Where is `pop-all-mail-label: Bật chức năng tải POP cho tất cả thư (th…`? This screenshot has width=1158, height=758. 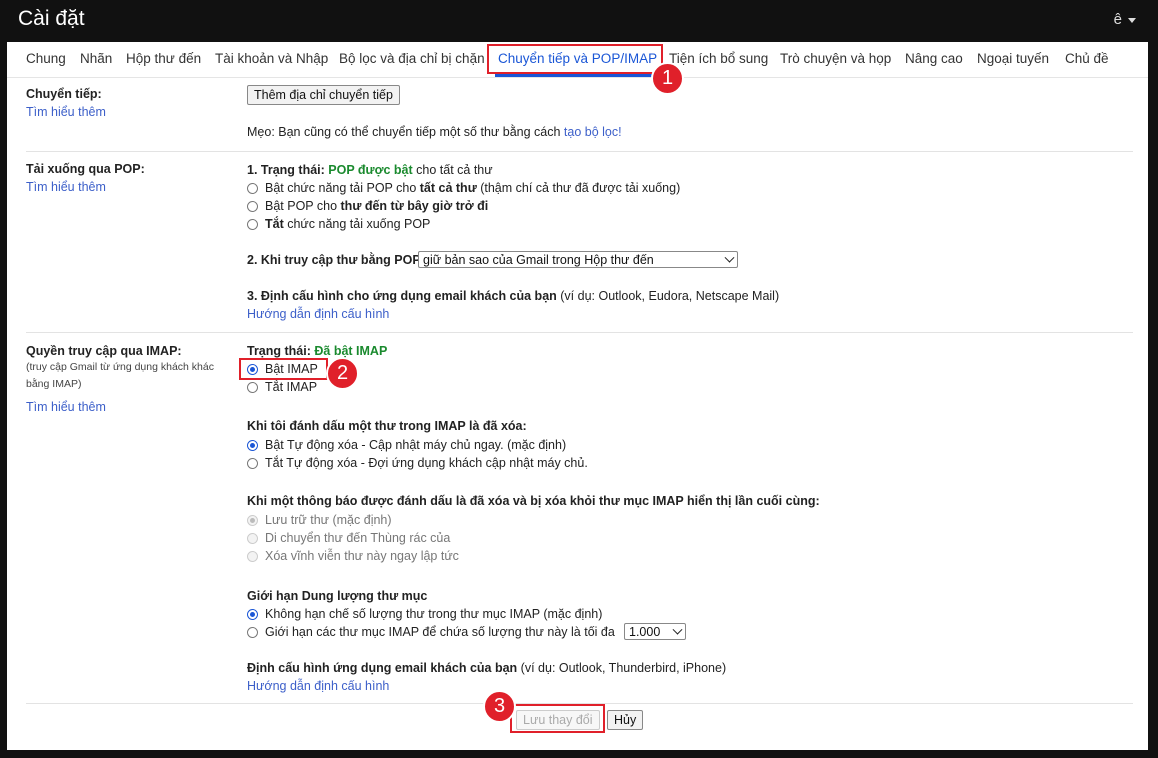
pop-all-mail-label: Bật chức năng tải POP cho tất cả thư (th… is located at coordinates (472, 188).